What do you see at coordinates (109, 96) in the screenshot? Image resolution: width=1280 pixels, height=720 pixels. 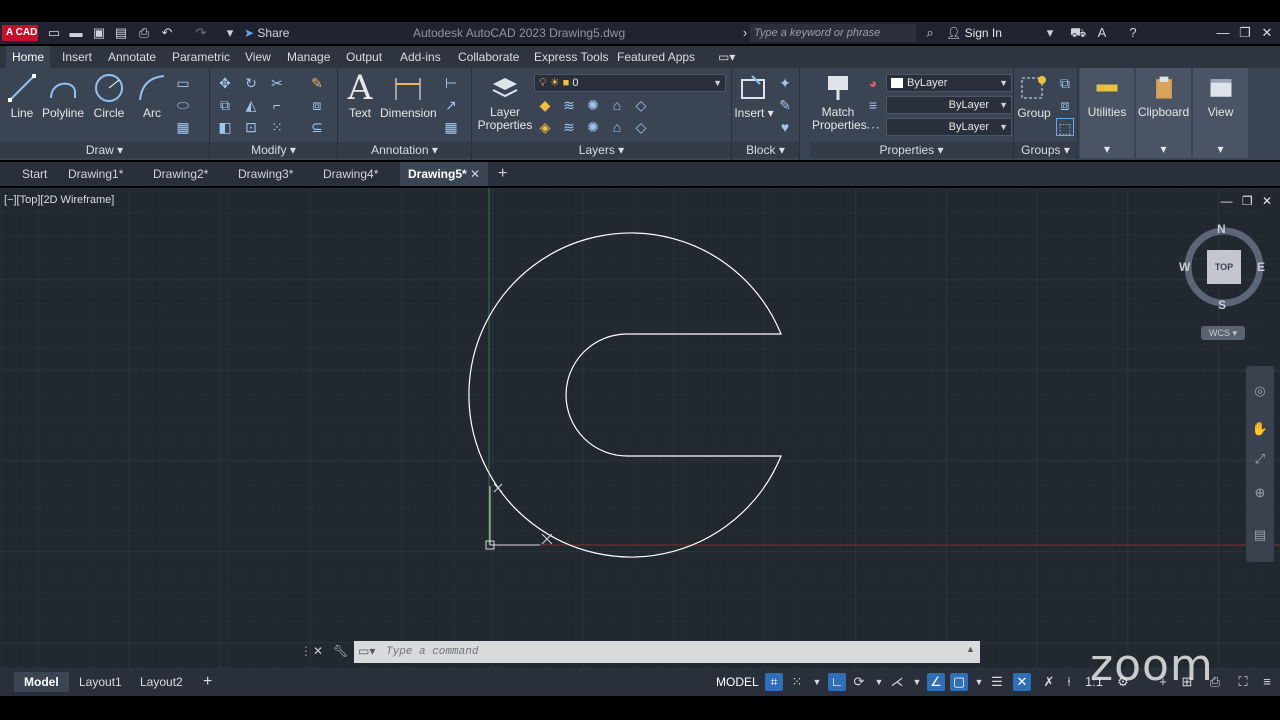 I see `circle-tool: Circle` at bounding box center [109, 96].